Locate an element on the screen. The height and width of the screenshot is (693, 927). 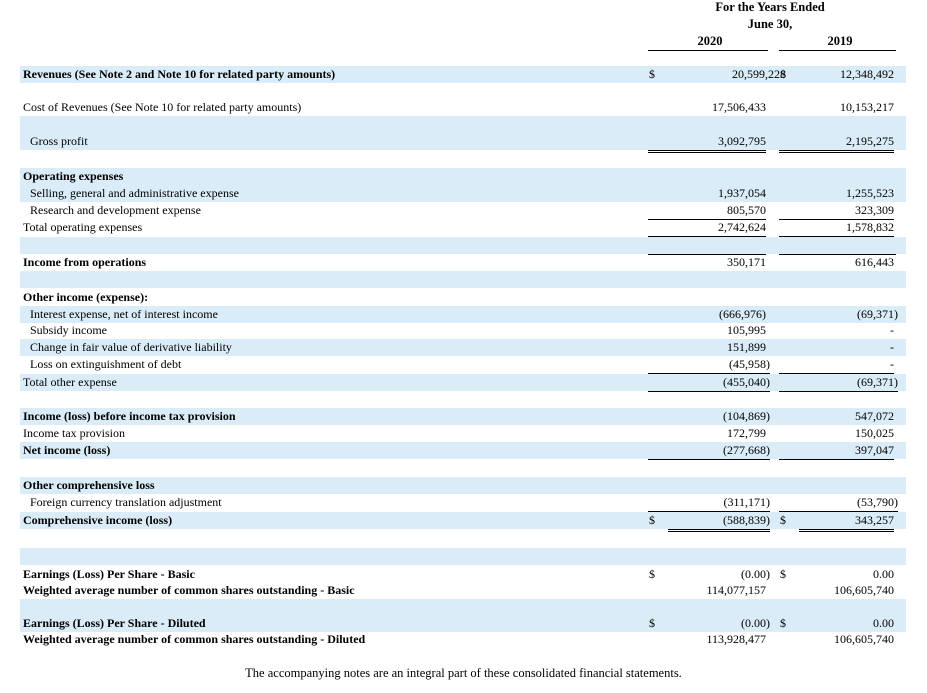
value-2019: 2,195,275 is located at coordinates (836, 143).